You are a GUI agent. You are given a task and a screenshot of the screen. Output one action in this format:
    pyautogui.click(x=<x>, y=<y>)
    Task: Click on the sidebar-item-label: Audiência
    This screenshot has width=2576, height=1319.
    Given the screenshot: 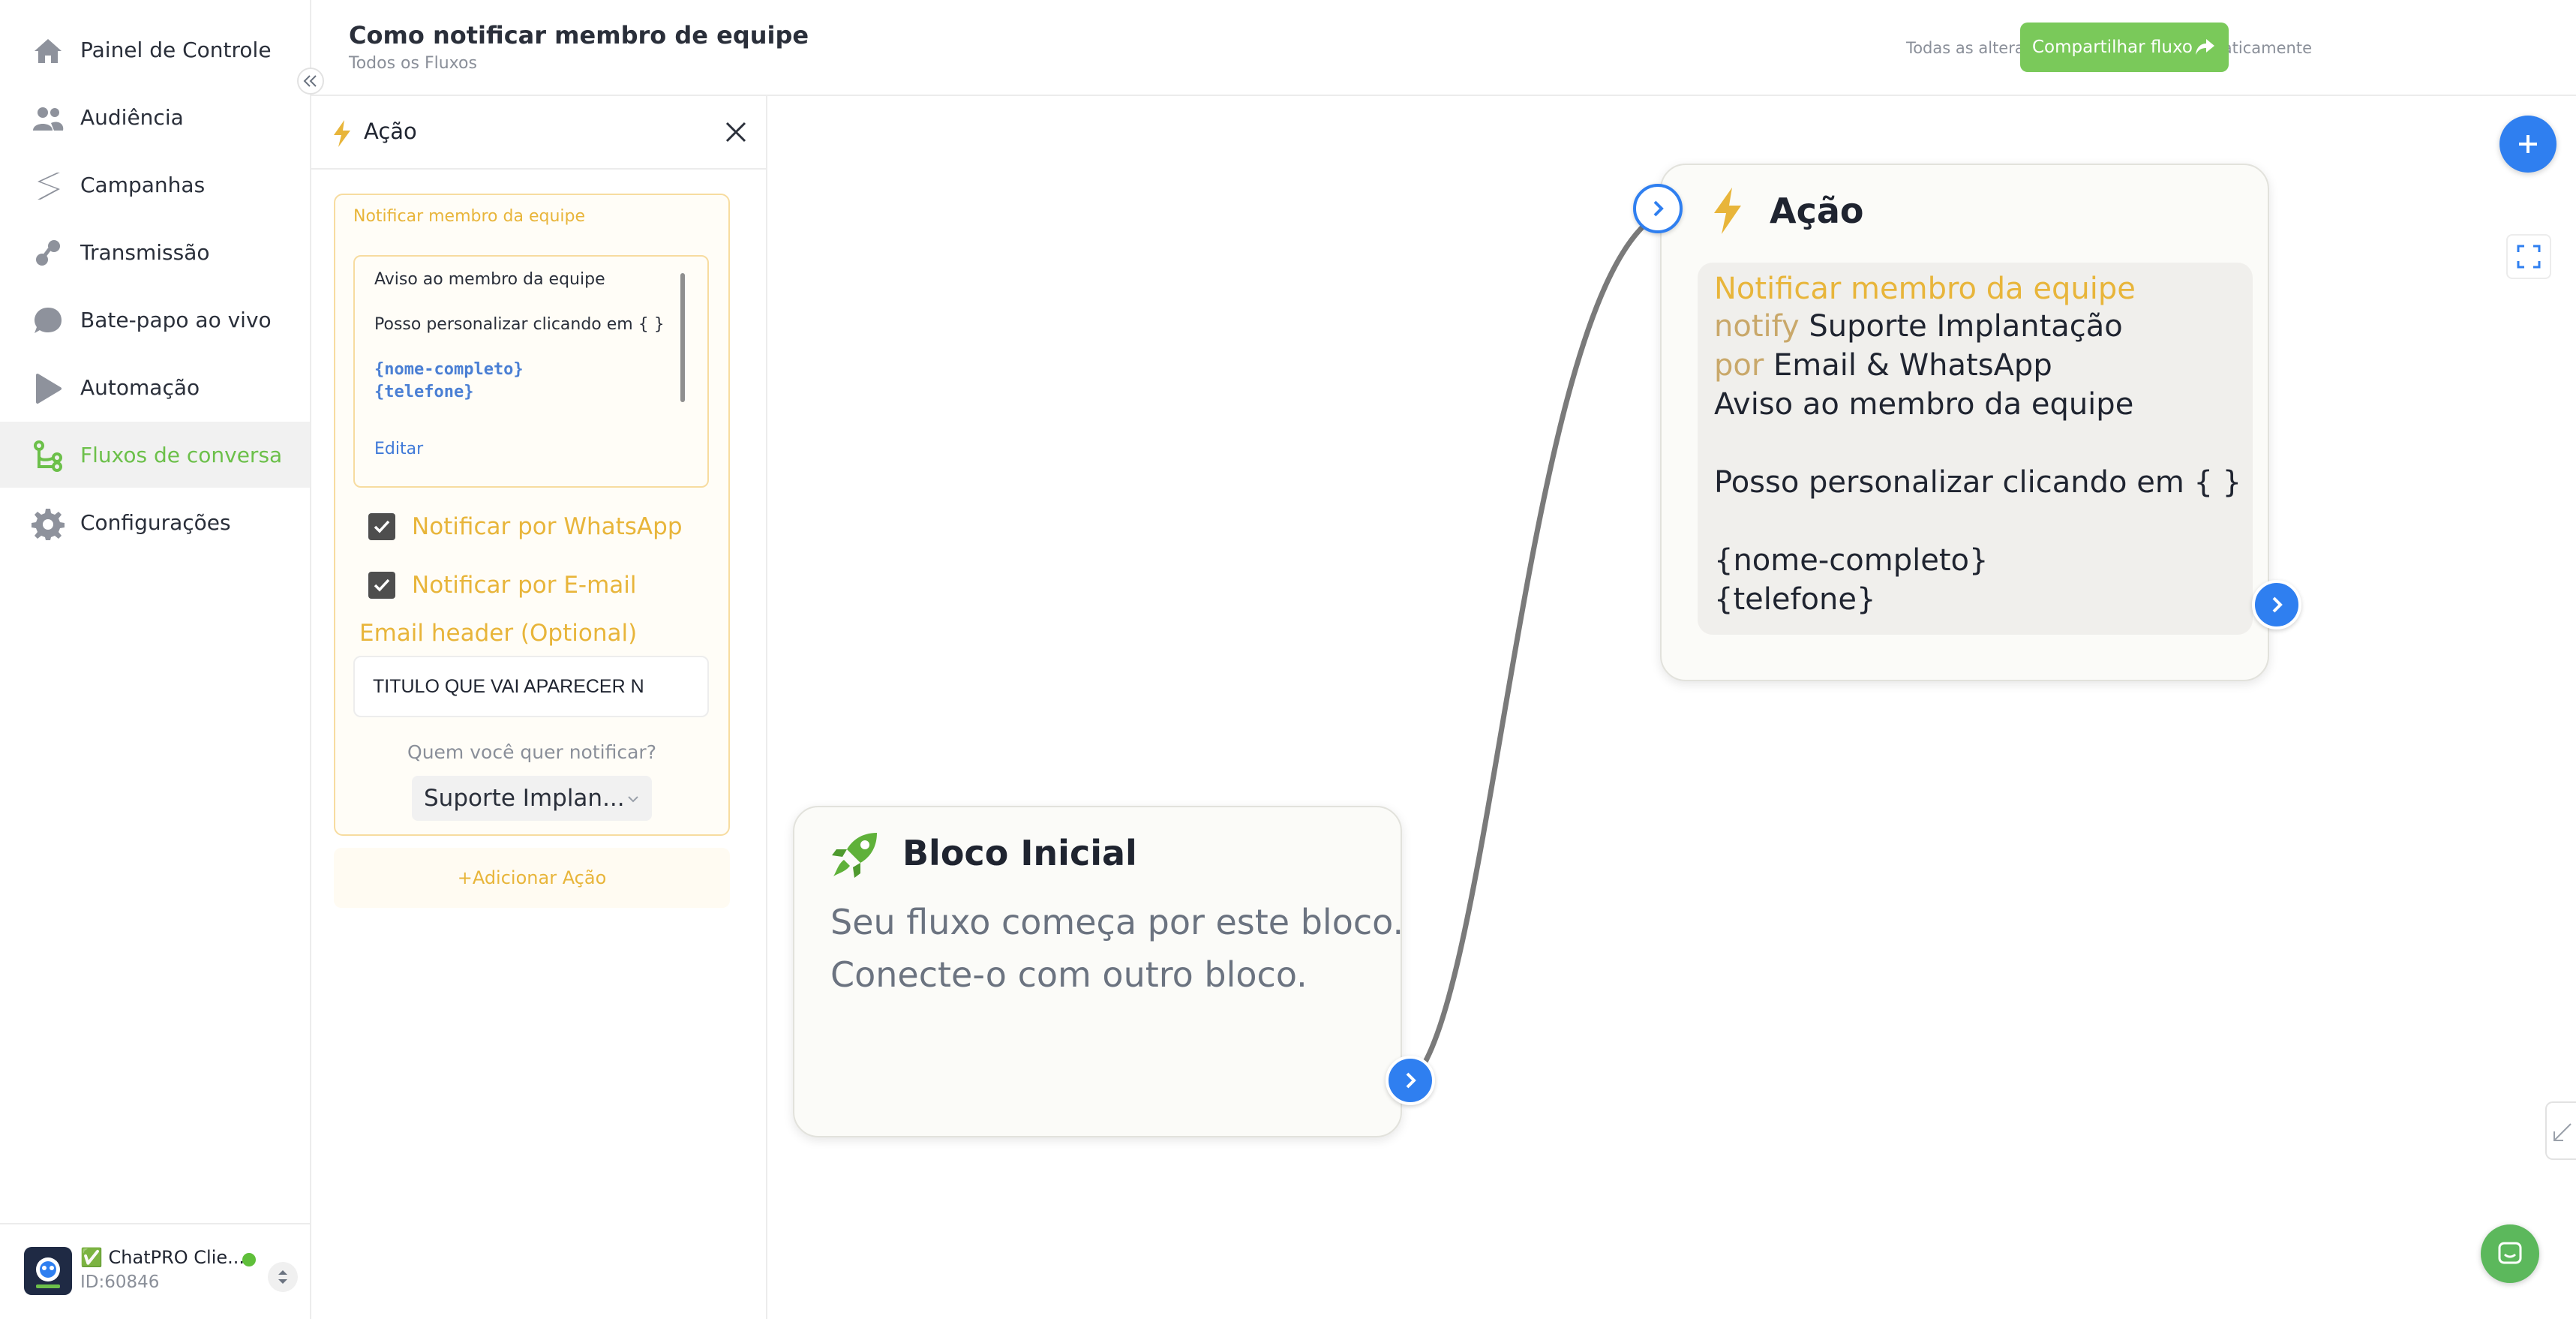 What is the action you would take?
    pyautogui.click(x=132, y=117)
    